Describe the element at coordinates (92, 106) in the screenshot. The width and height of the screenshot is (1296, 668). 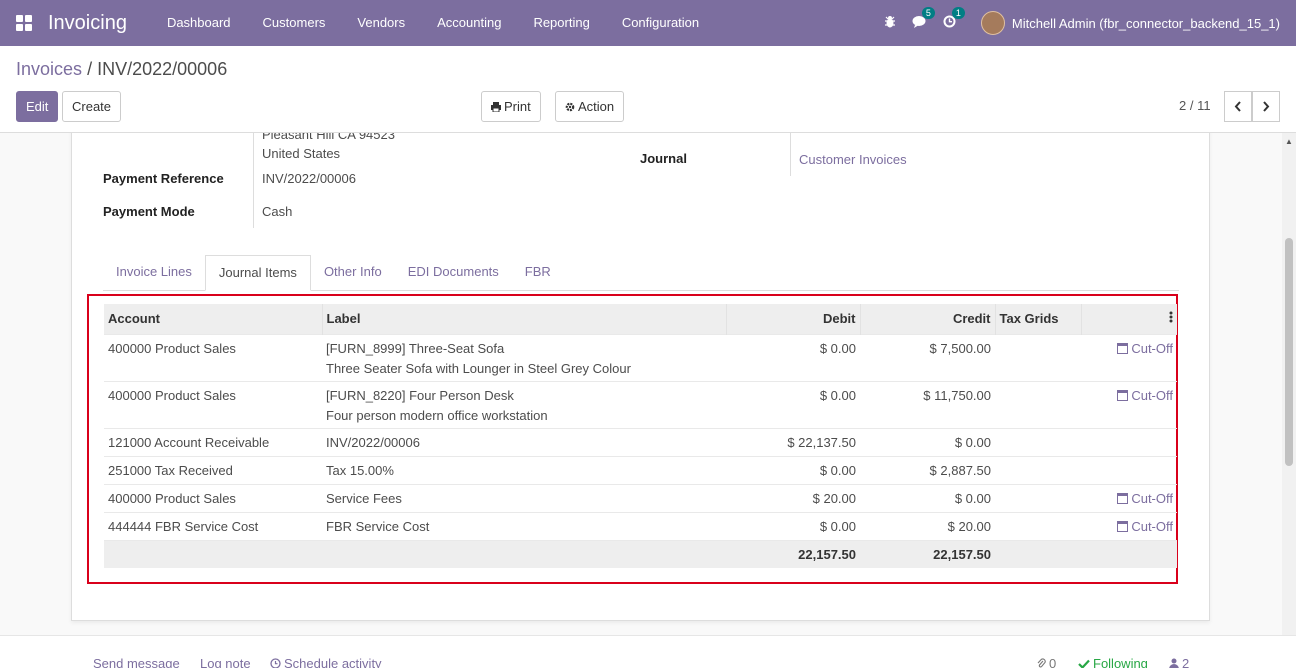
I see `create-button: Create` at that location.